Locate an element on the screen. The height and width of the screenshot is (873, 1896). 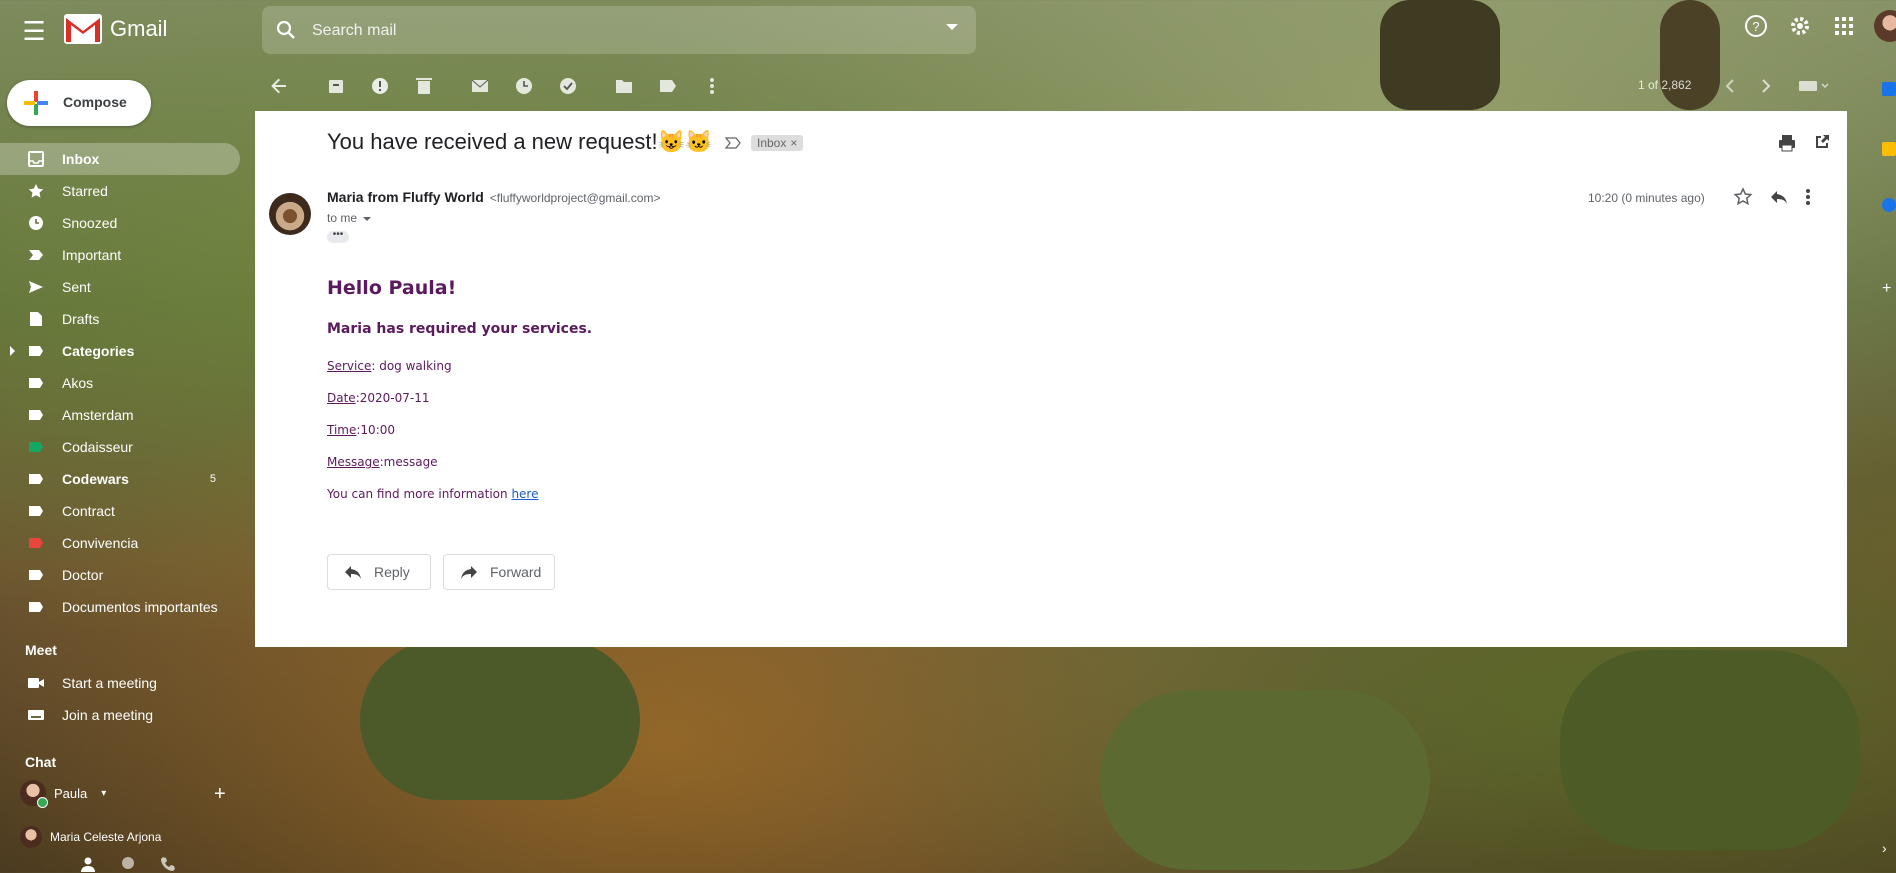
sidebar-item-label: Amsterdam is located at coordinates (98, 415).